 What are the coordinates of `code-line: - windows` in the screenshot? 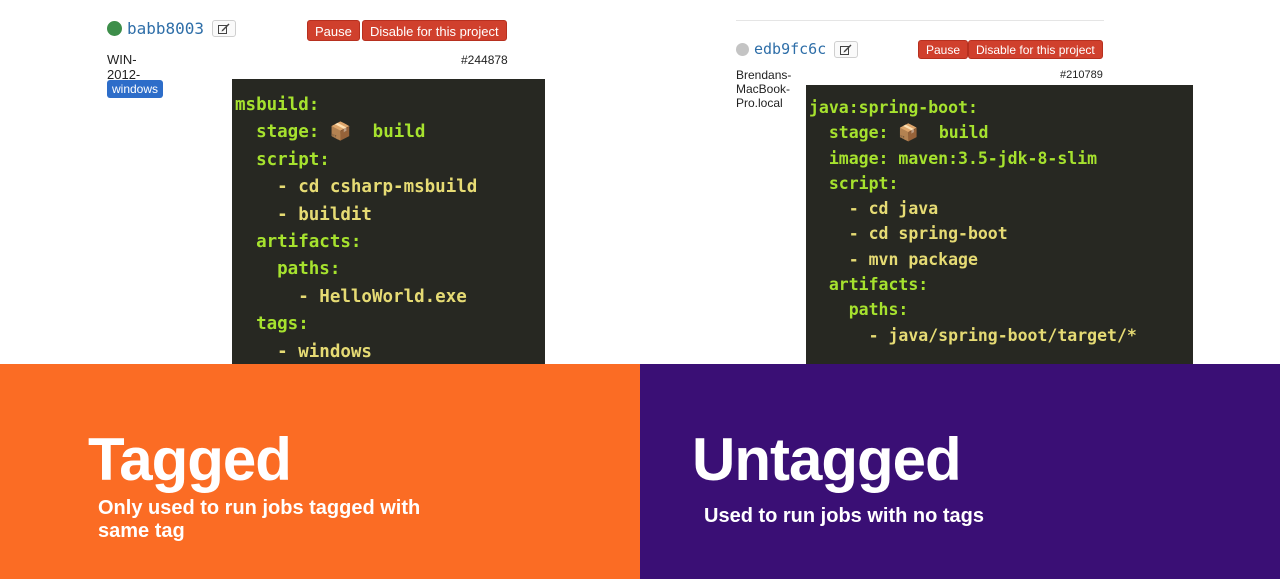 It's located at (303, 351).